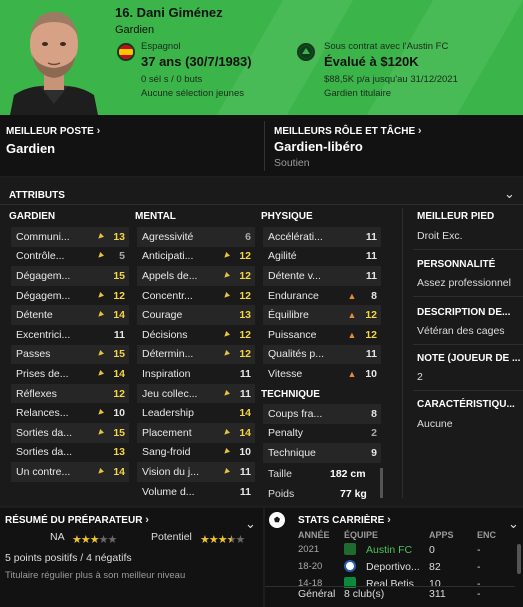 The width and height of the screenshot is (523, 607). What do you see at coordinates (70, 354) in the screenshot?
I see `attribute-row: Passes ▲ 15` at bounding box center [70, 354].